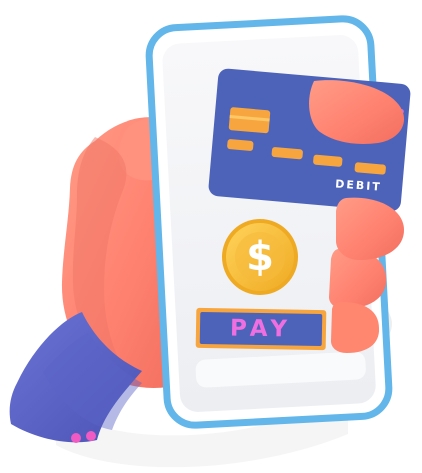  What do you see at coordinates (261, 329) in the screenshot?
I see `pay-button-shape` at bounding box center [261, 329].